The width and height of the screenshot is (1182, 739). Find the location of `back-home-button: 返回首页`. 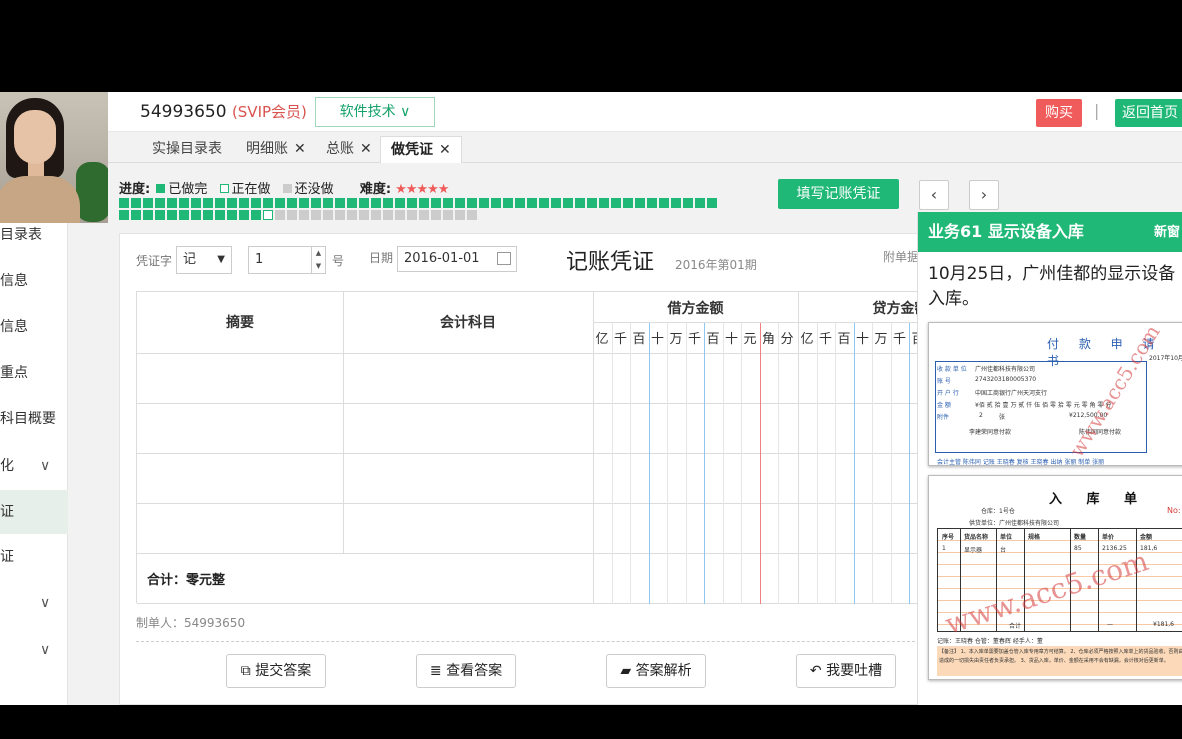

back-home-button: 返回首页 is located at coordinates (1148, 113).